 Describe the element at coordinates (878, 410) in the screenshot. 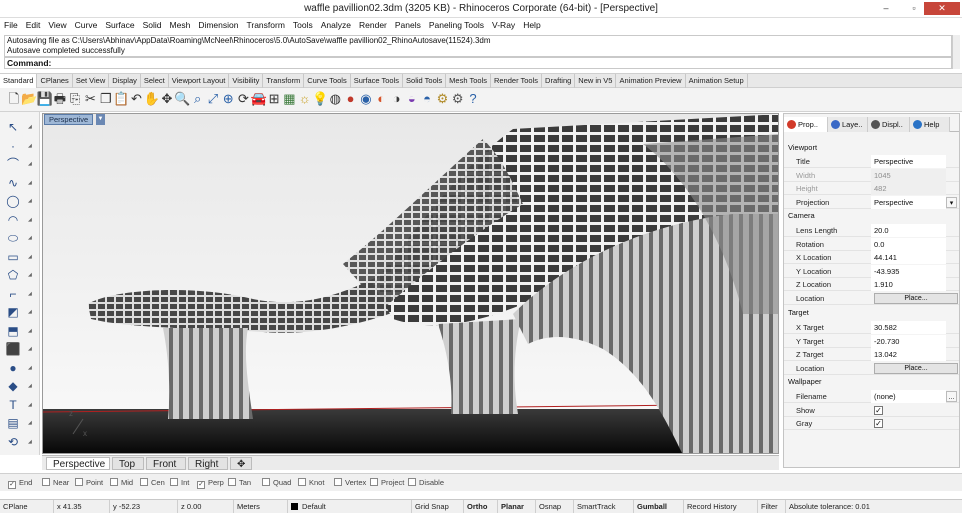

I see `show-checkbox: ✓` at that location.